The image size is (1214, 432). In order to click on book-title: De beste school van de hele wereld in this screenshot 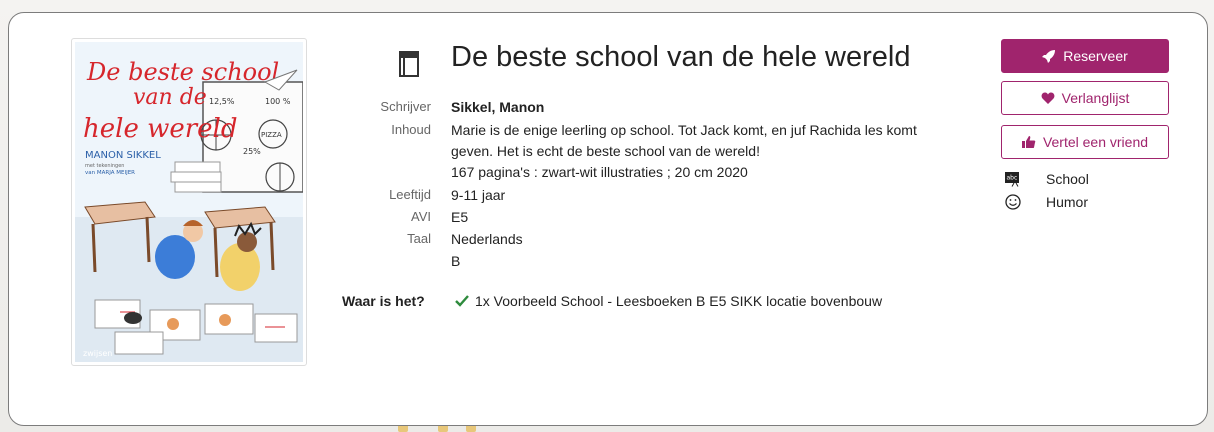, I will do `click(681, 57)`.